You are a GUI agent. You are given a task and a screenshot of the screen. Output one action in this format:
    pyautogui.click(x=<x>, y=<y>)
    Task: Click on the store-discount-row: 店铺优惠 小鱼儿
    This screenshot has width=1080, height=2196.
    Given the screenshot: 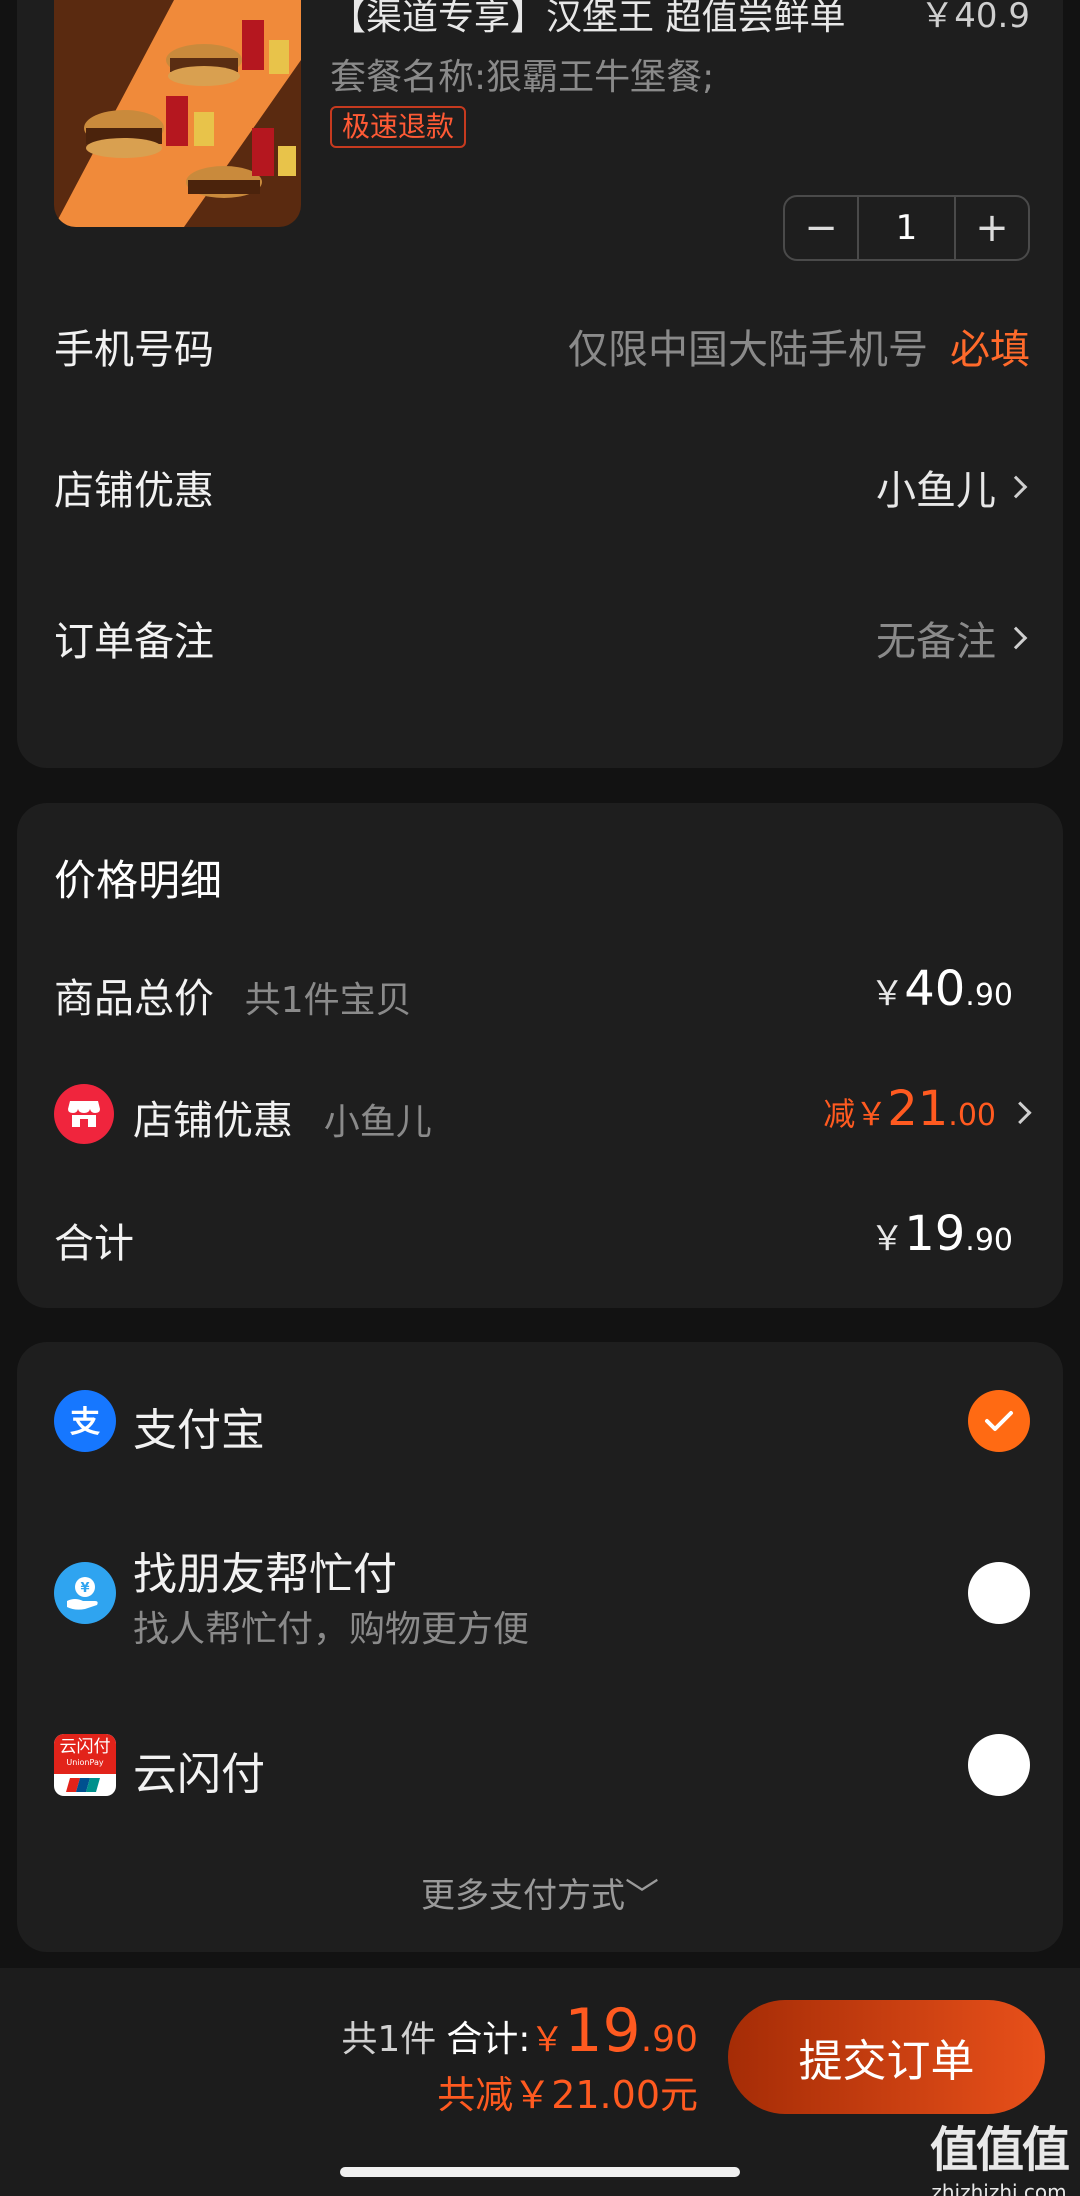 What is the action you would take?
    pyautogui.click(x=282, y=1117)
    